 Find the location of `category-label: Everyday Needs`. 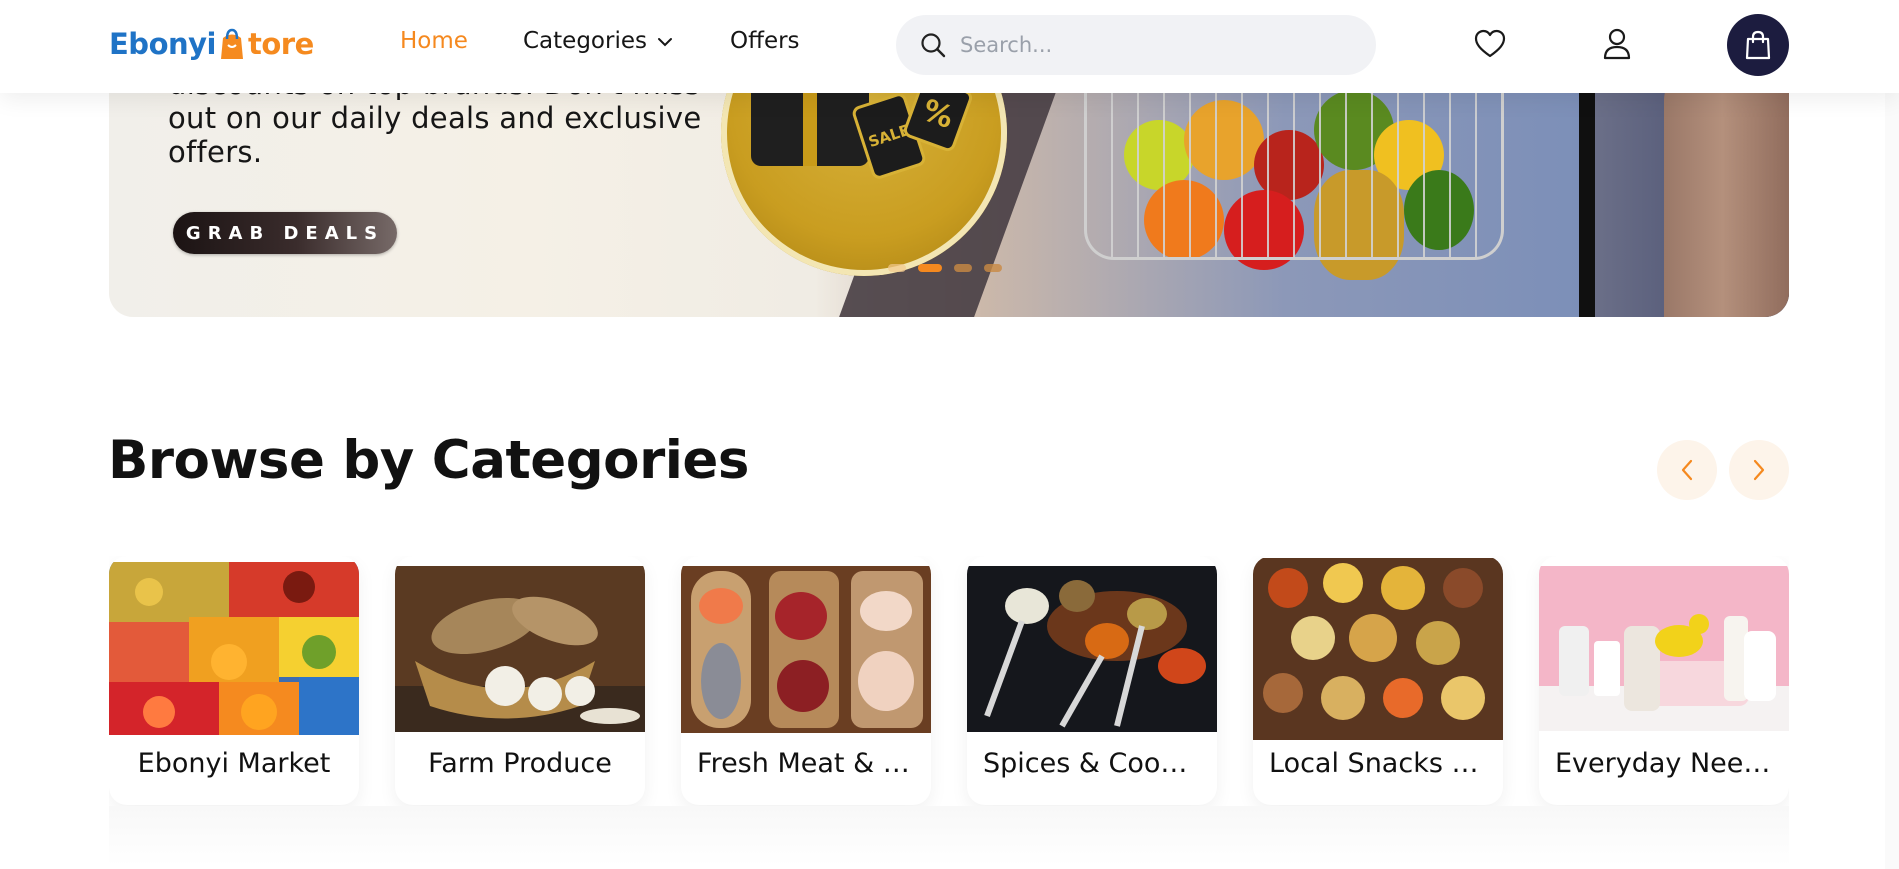

category-label: Everyday Needs is located at coordinates (1665, 763).